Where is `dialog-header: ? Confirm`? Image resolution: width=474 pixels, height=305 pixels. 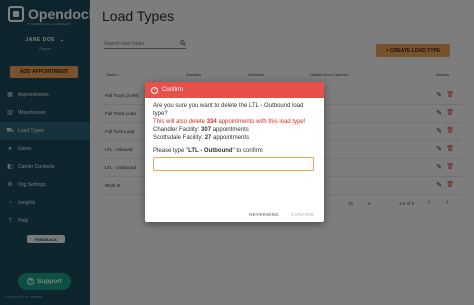
dialog-header: ? Confirm is located at coordinates (234, 90).